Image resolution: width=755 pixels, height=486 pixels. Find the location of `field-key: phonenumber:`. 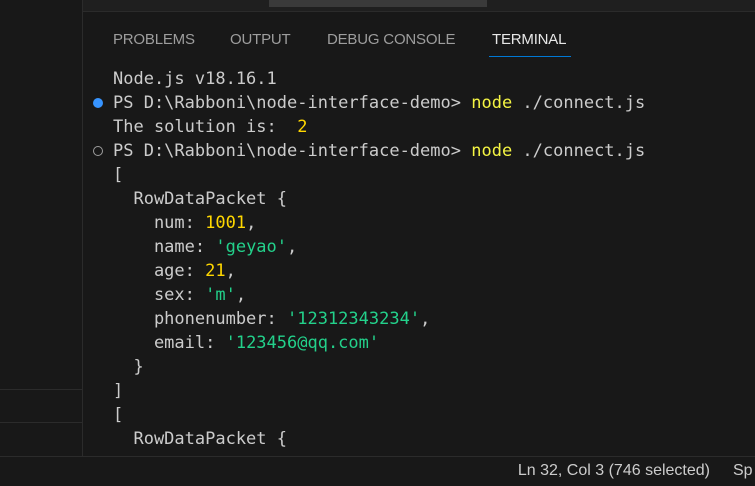

field-key: phonenumber: is located at coordinates (200, 319).